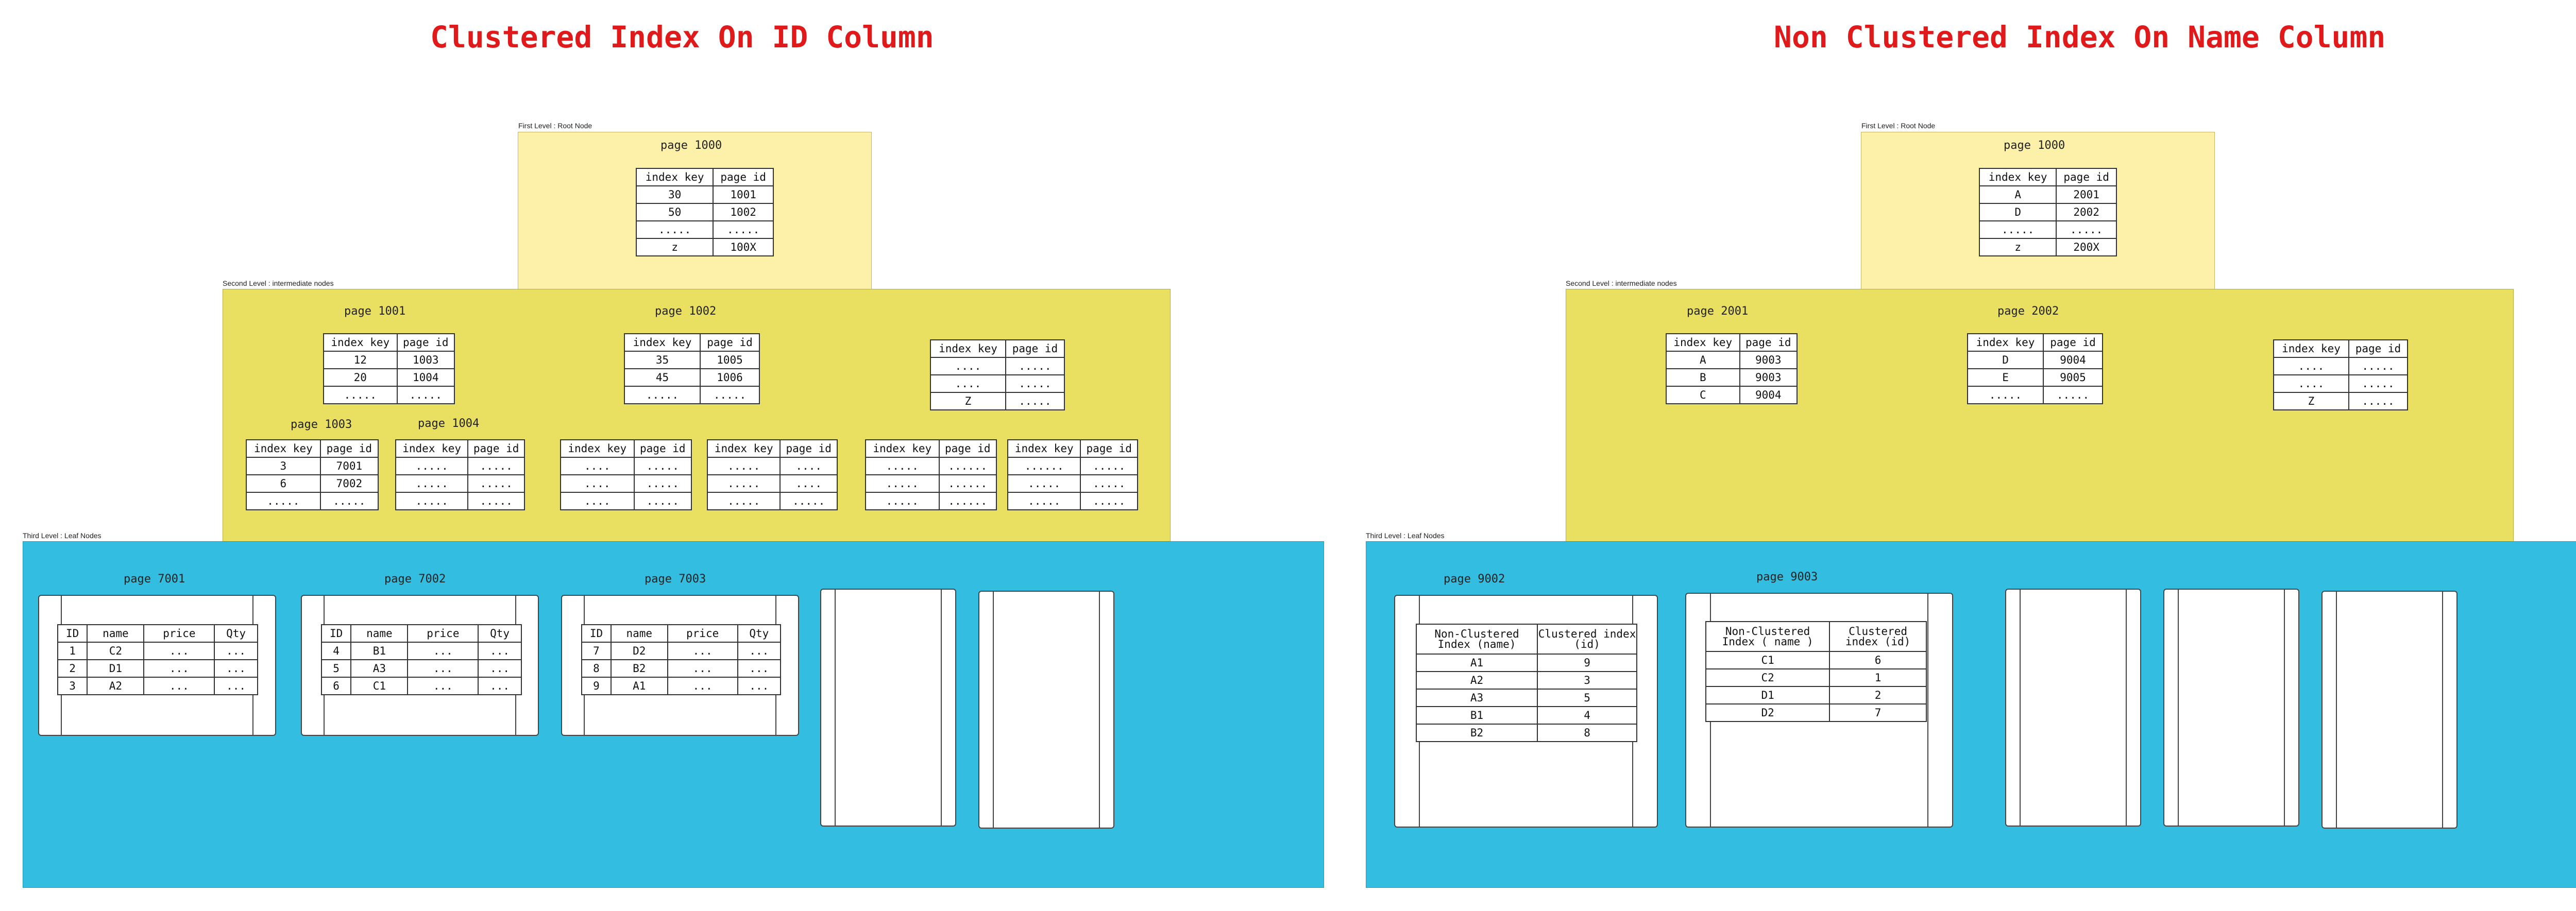  What do you see at coordinates (674, 177) in the screenshot?
I see `table-header-cell: index key` at bounding box center [674, 177].